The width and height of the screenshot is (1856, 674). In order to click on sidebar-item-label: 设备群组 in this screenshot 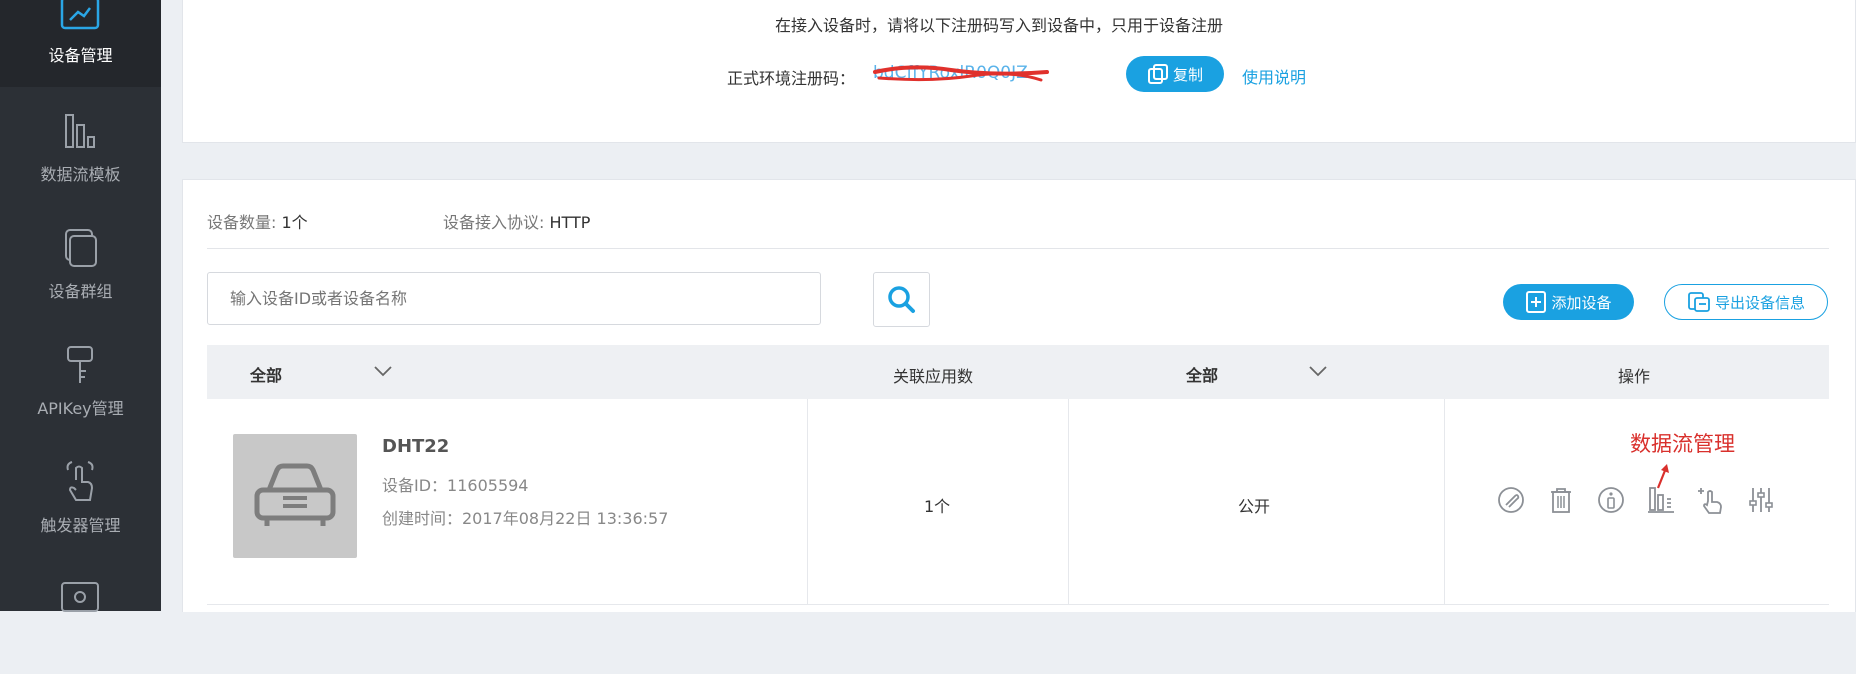, I will do `click(80, 291)`.